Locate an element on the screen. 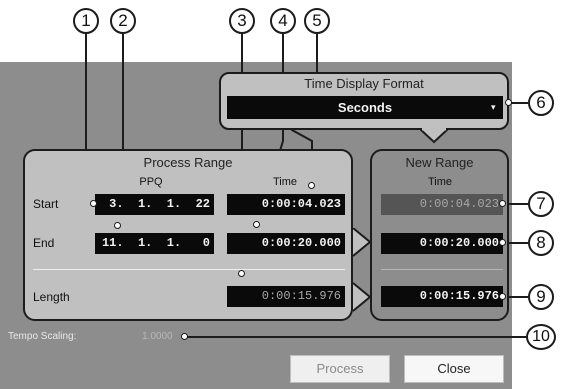 This screenshot has width=574, height=389. callout-2: 2 is located at coordinates (123, 21).